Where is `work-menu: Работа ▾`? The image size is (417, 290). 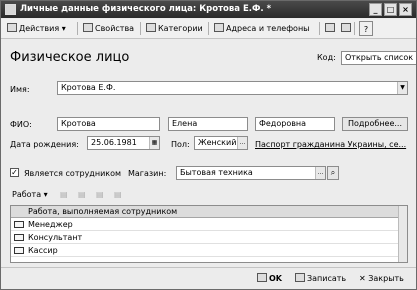
work-menu: Работа ▾ is located at coordinates (30, 194).